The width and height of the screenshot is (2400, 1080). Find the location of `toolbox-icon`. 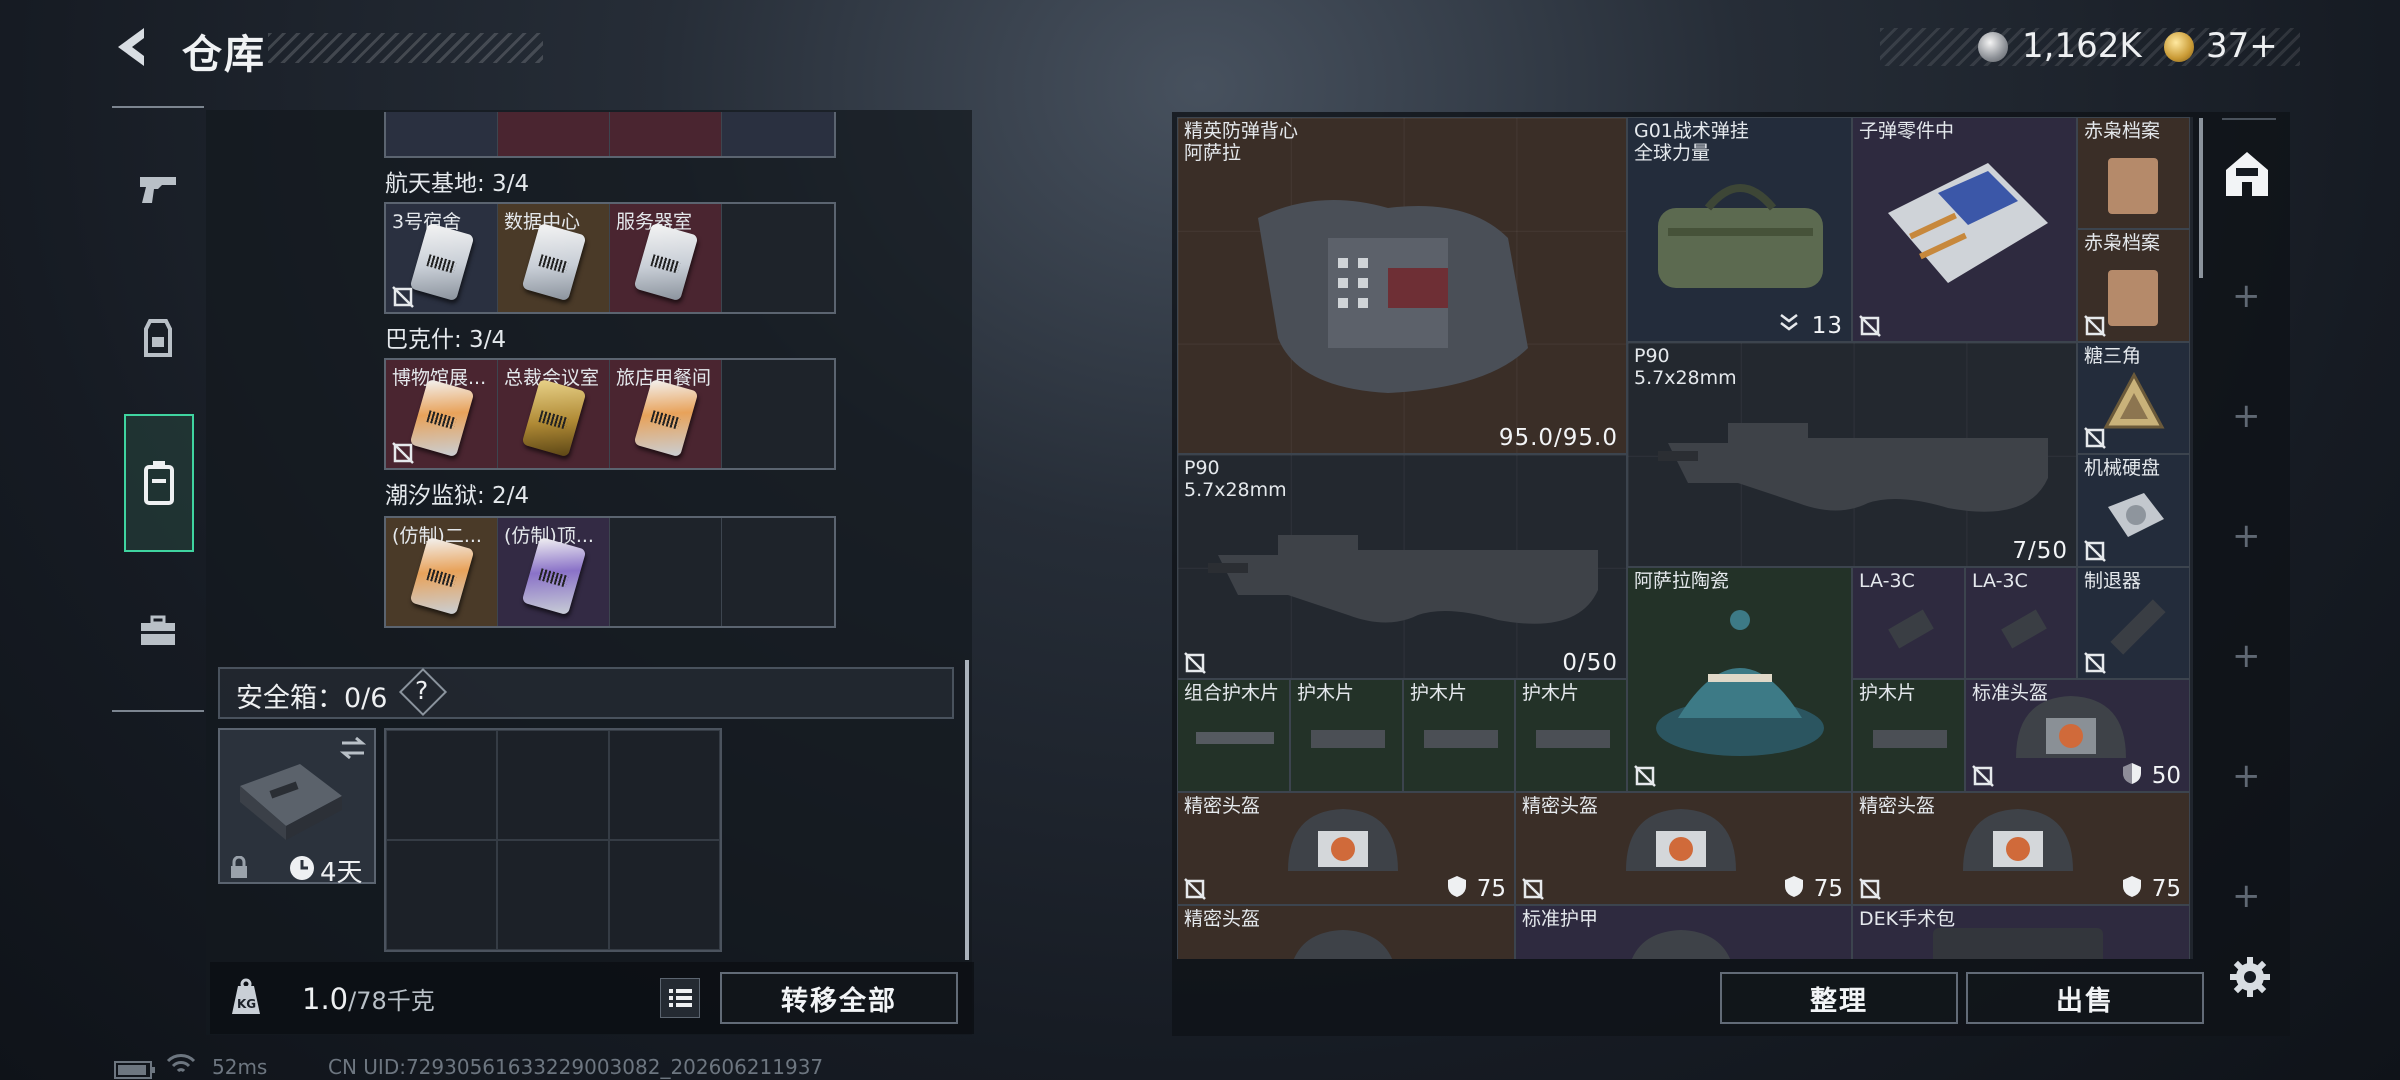

toolbox-icon is located at coordinates (158, 630).